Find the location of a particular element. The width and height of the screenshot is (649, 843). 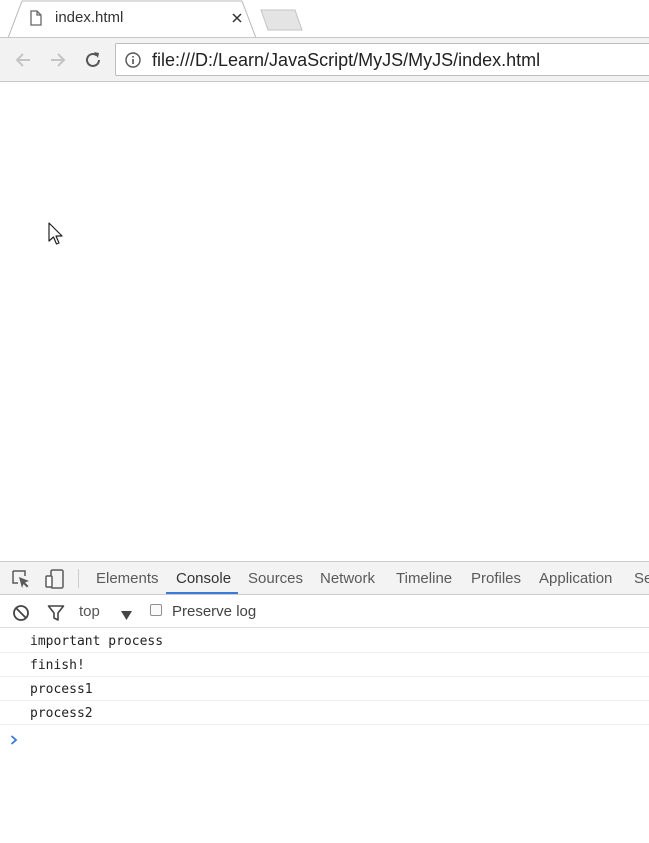

chevron-right-icon is located at coordinates (14, 741).